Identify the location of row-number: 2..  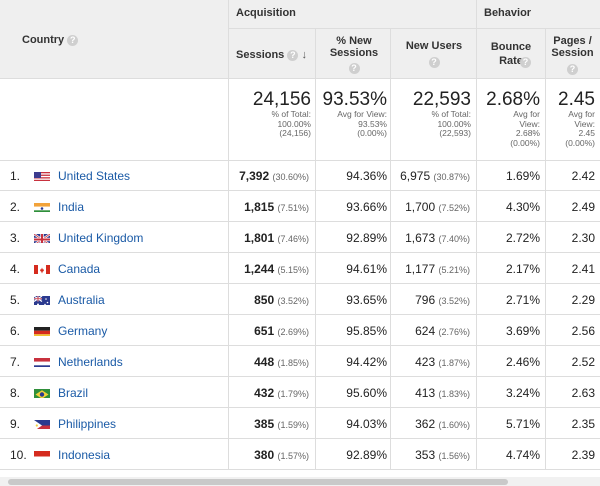
(15, 207).